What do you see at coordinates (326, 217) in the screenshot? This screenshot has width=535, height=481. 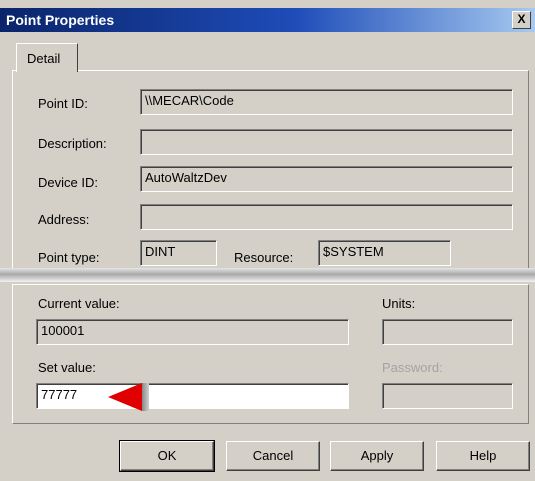 I see `address-field` at bounding box center [326, 217].